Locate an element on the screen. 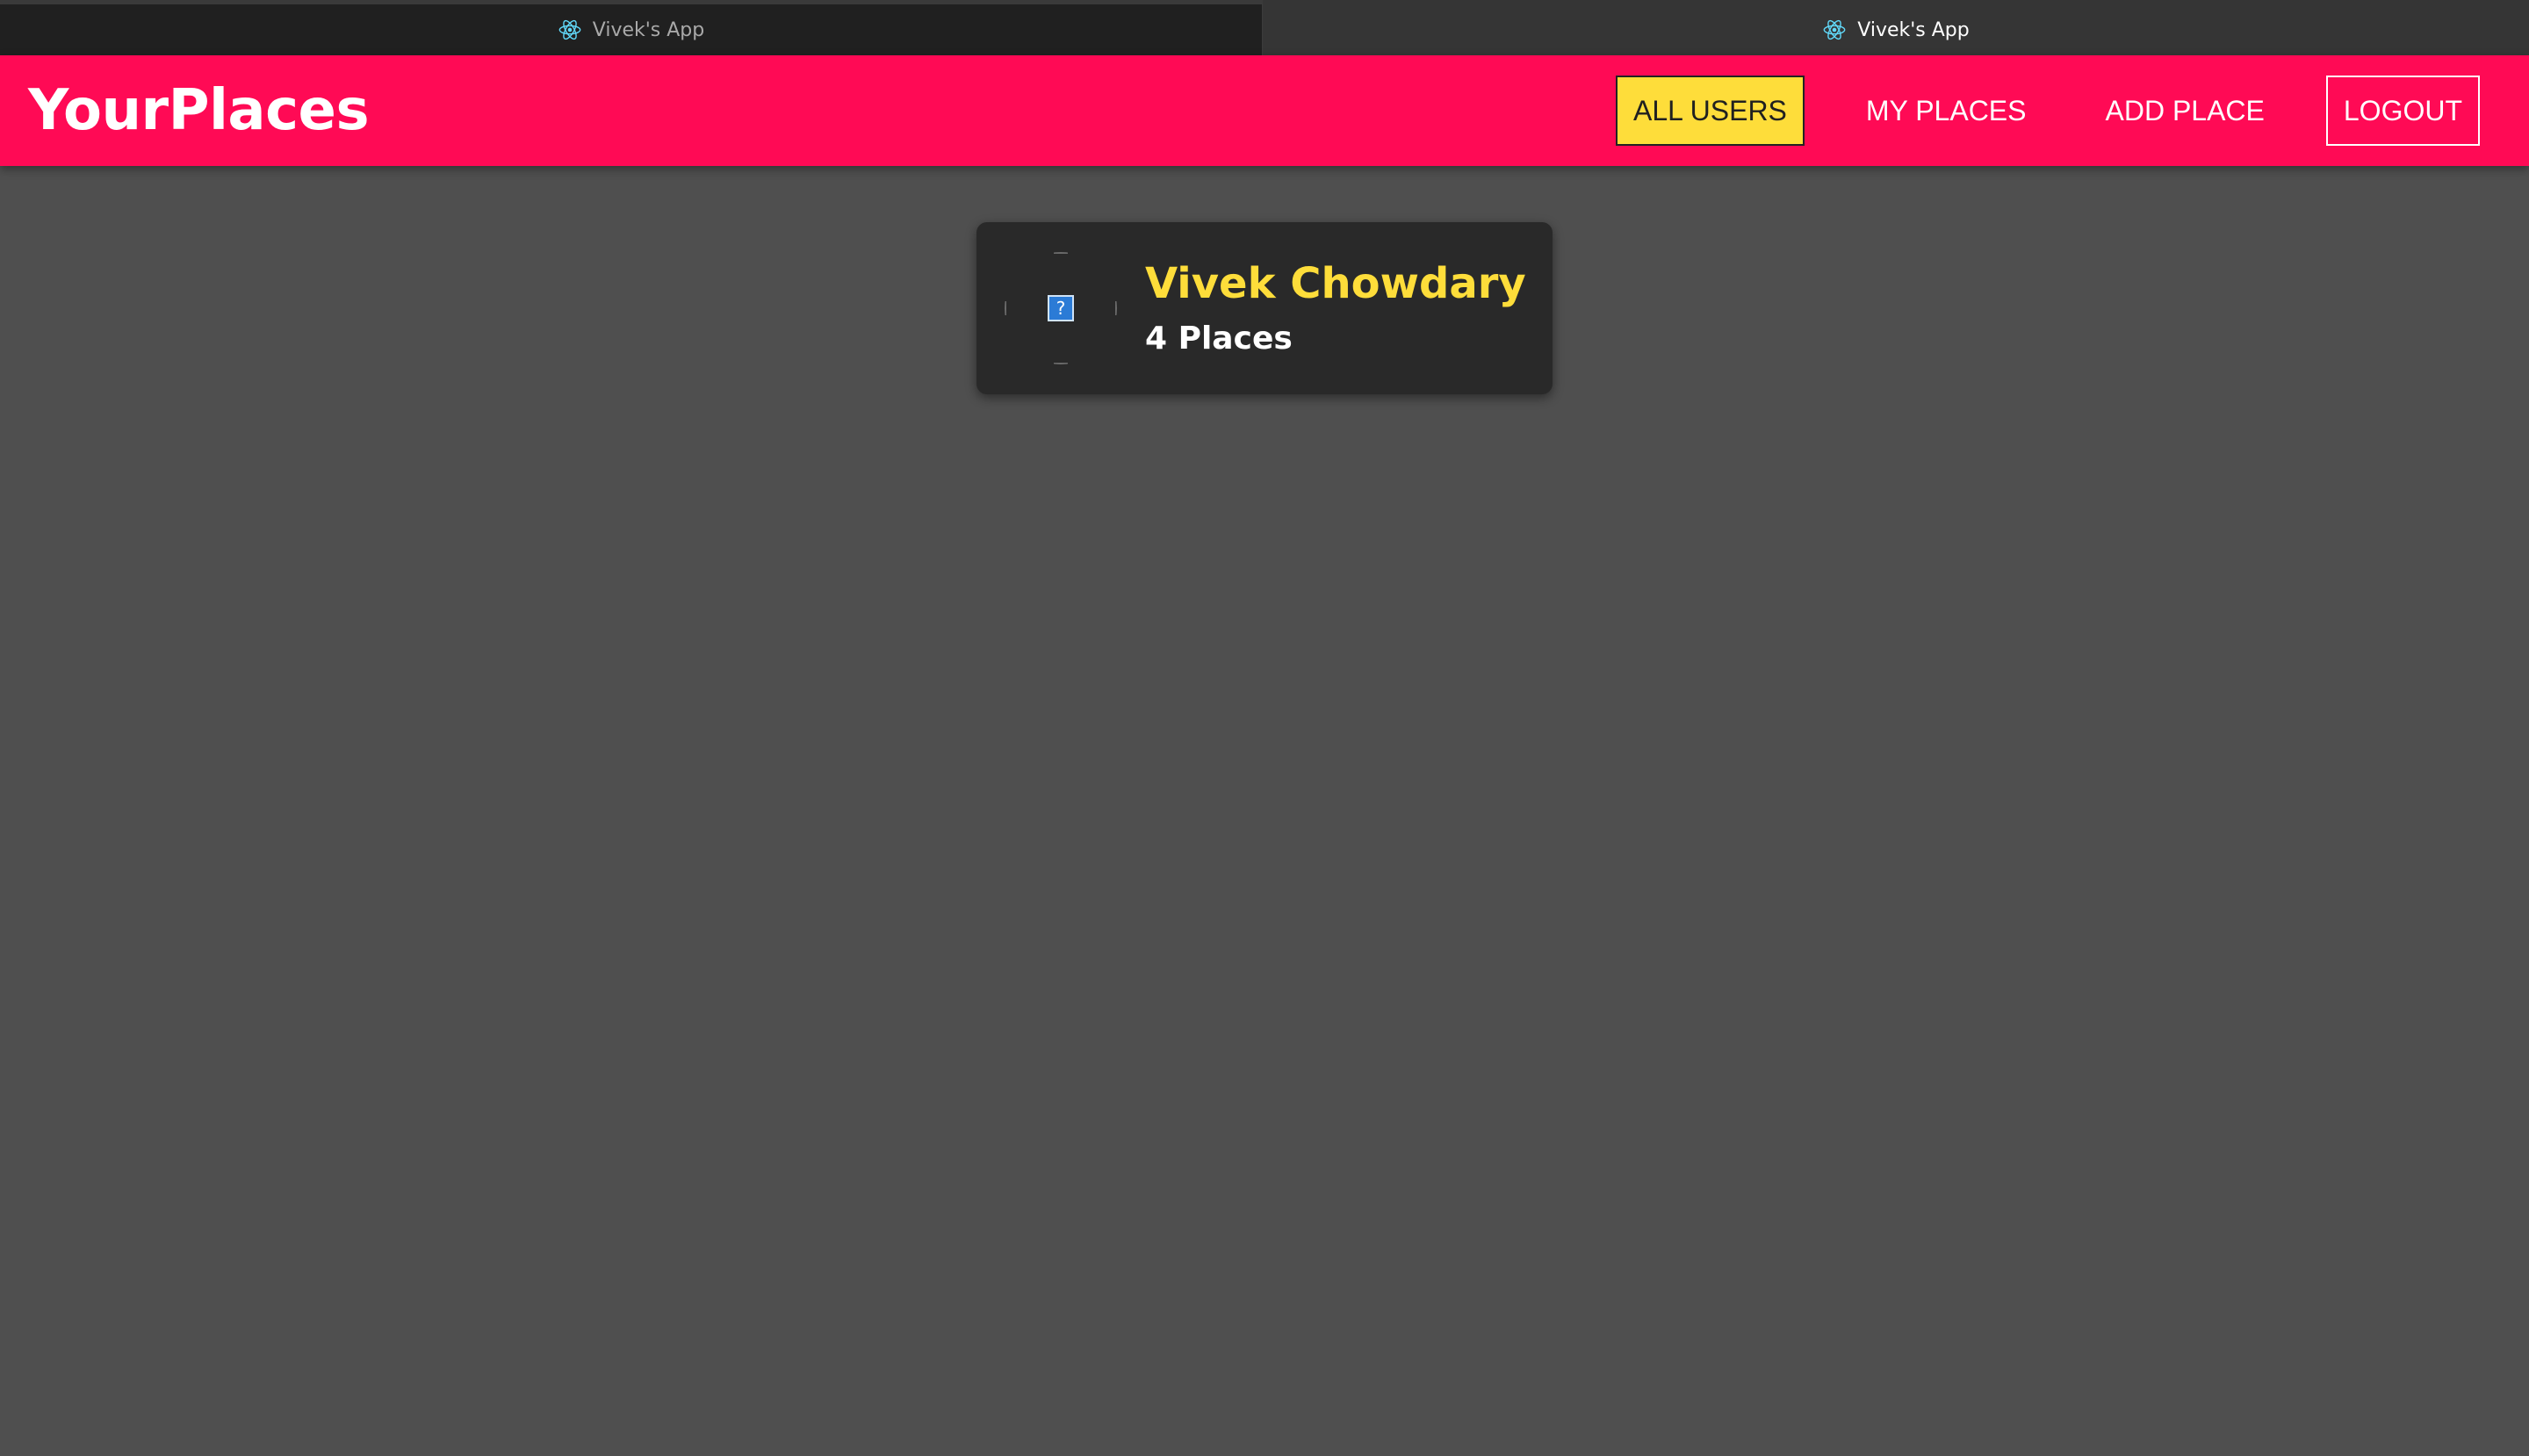 The image size is (2529, 1456). user-name: Vivek Chowdary is located at coordinates (1336, 283).